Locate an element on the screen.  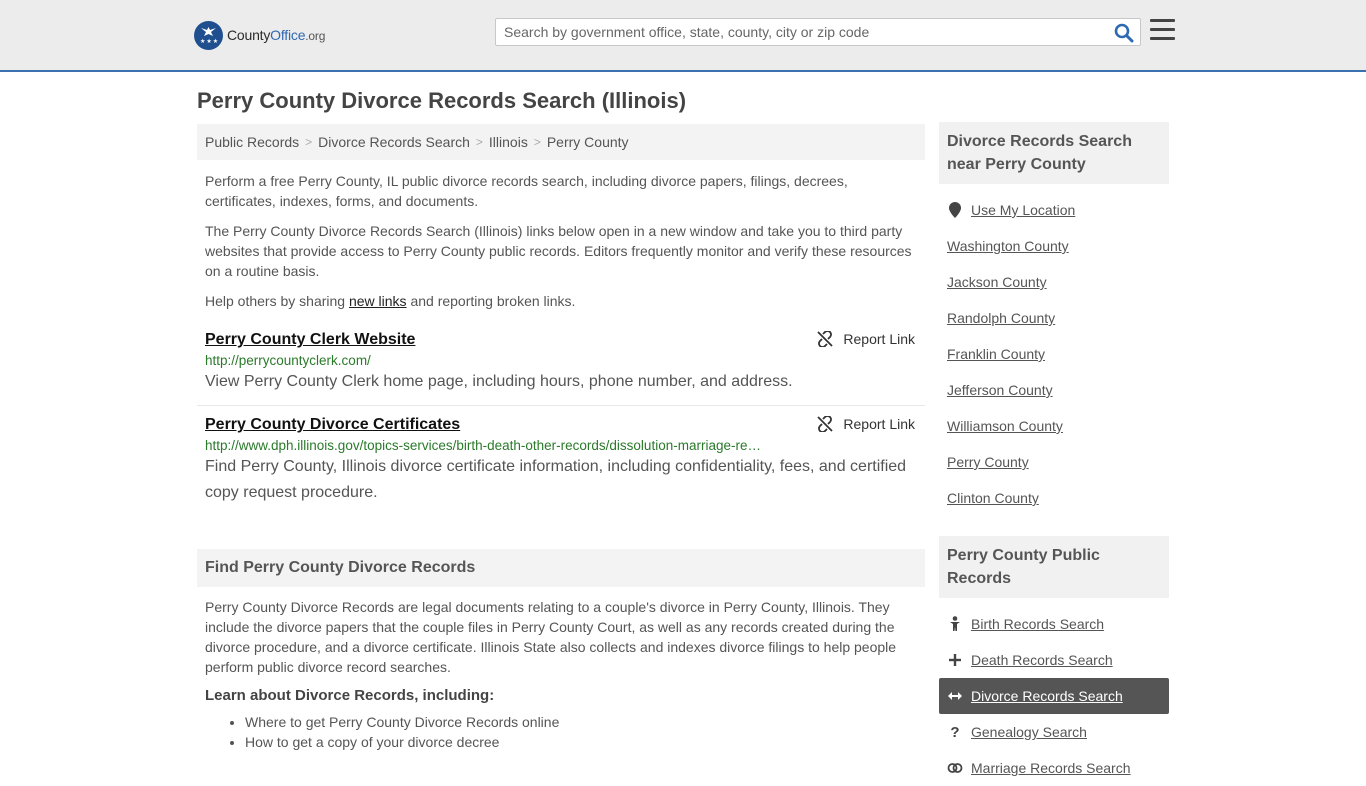
list-item-active: Divorce Records Search is located at coordinates (1054, 696).